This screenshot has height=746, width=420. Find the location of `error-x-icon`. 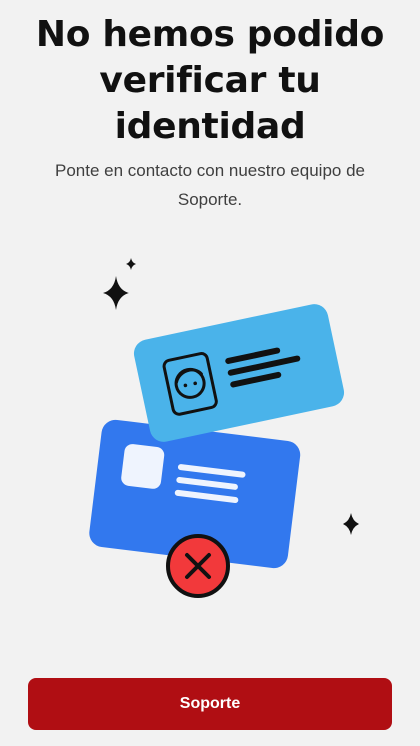

error-x-icon is located at coordinates (198, 566).